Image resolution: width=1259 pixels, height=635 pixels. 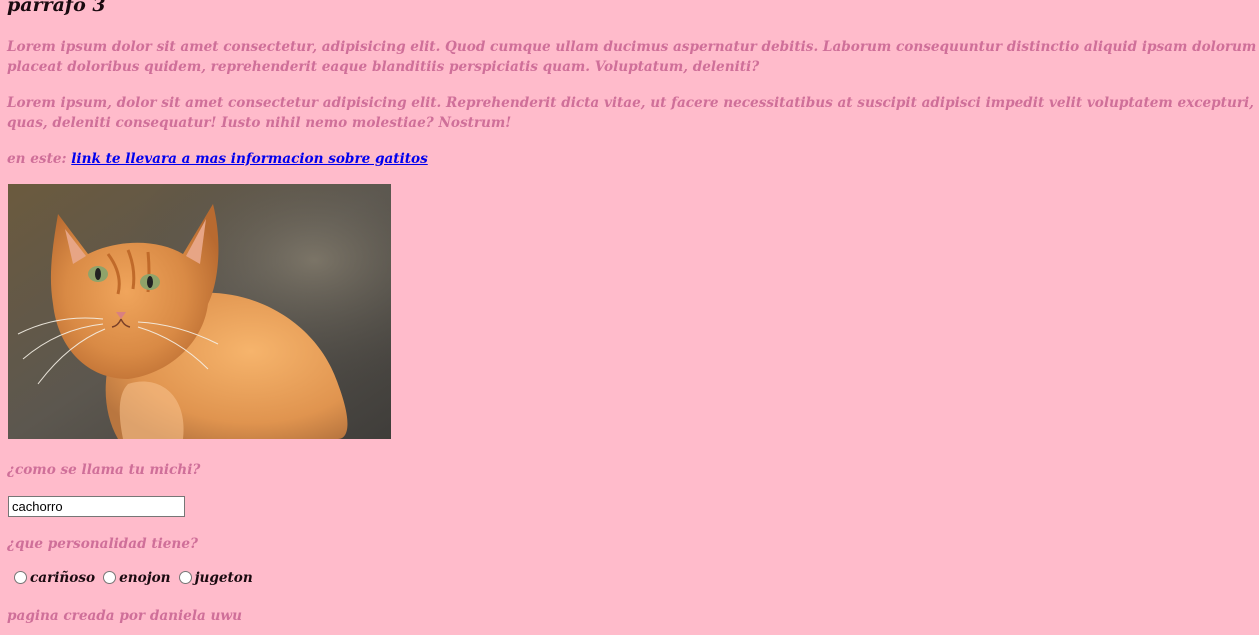 I want to click on personality-question: ¿que personalidad tiene?, so click(x=102, y=544).